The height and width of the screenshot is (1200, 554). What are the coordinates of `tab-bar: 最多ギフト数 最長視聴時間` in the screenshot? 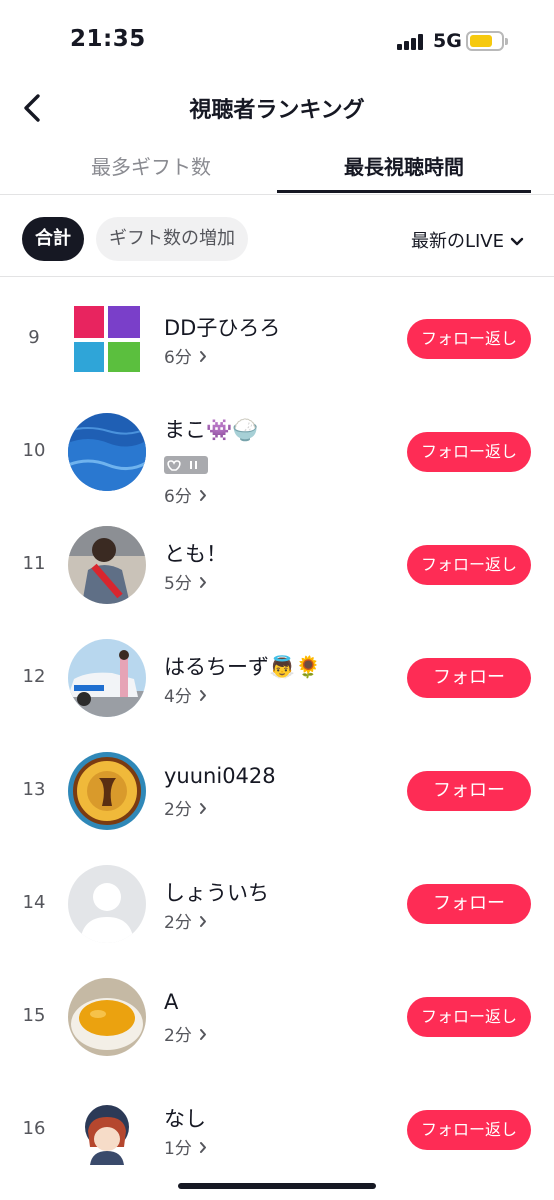 It's located at (277, 169).